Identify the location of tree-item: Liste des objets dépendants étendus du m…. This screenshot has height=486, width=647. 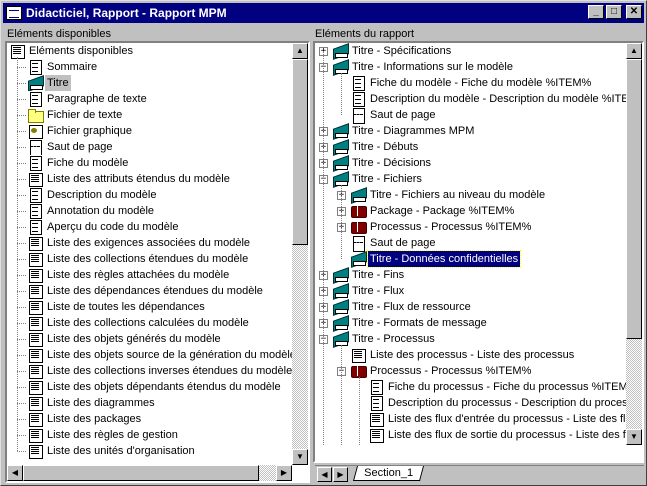
(155, 387).